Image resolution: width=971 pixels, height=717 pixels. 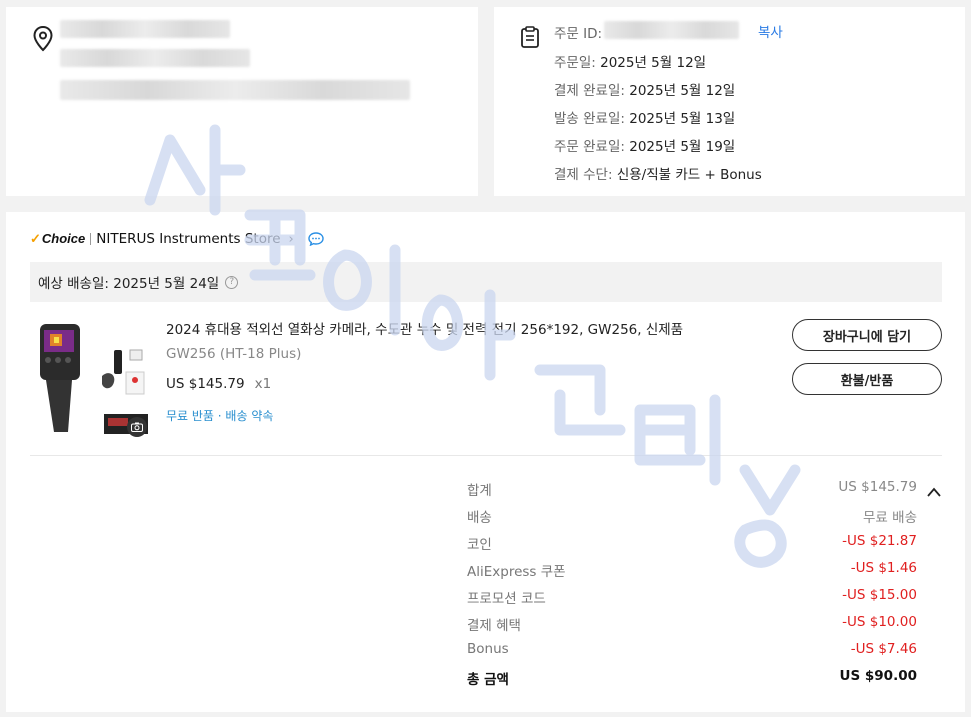 What do you see at coordinates (129, 284) in the screenshot?
I see `estimated-delivery-text: 예상 배송일: 2025년 5월 24일` at bounding box center [129, 284].